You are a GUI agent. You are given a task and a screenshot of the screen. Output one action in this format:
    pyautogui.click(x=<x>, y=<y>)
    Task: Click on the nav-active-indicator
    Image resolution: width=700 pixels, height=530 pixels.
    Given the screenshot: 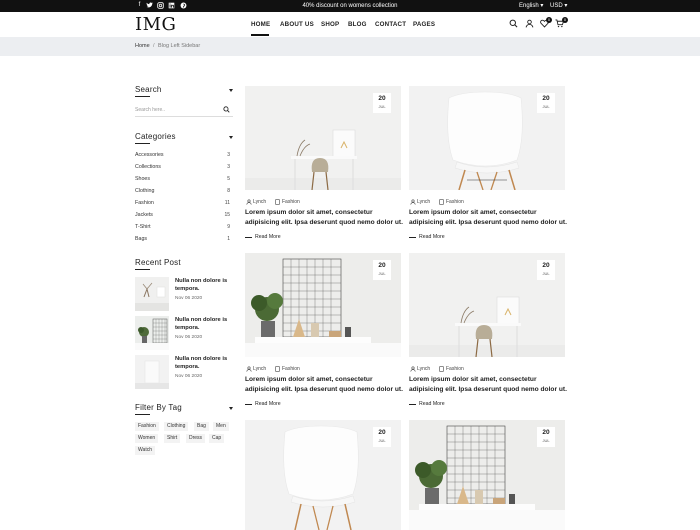 What is the action you would take?
    pyautogui.click(x=260, y=35)
    